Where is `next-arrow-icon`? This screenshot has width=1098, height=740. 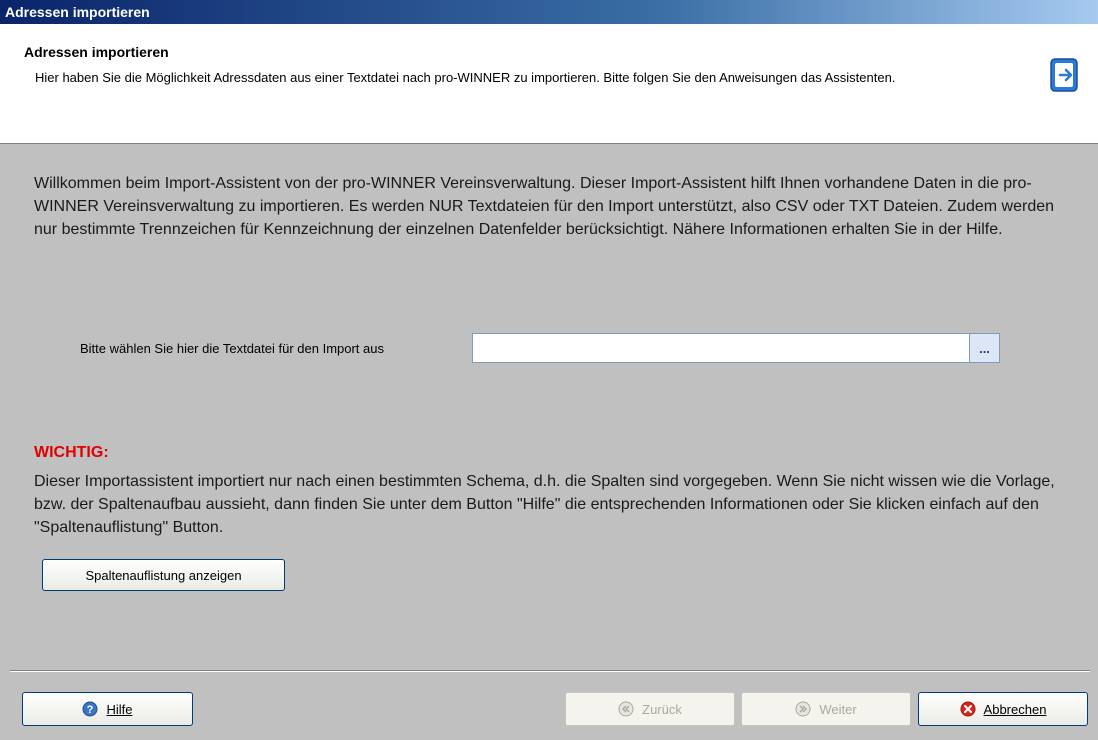 next-arrow-icon is located at coordinates (803, 709).